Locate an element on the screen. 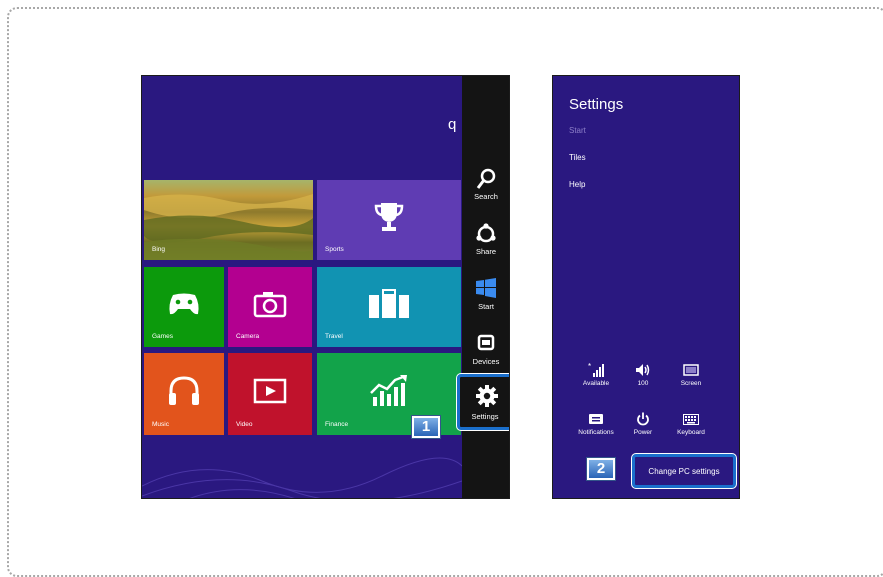 The image size is (883, 577). quick-setting-volume: 100 is located at coordinates (643, 375).